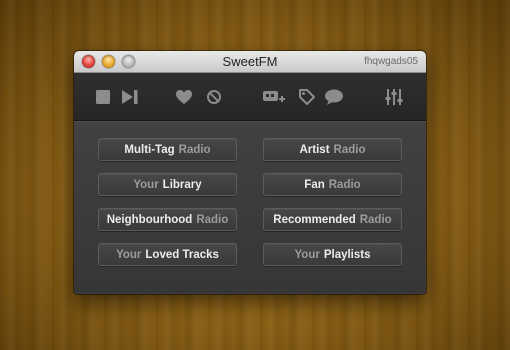 The width and height of the screenshot is (510, 350). I want to click on window-controls, so click(108, 61).